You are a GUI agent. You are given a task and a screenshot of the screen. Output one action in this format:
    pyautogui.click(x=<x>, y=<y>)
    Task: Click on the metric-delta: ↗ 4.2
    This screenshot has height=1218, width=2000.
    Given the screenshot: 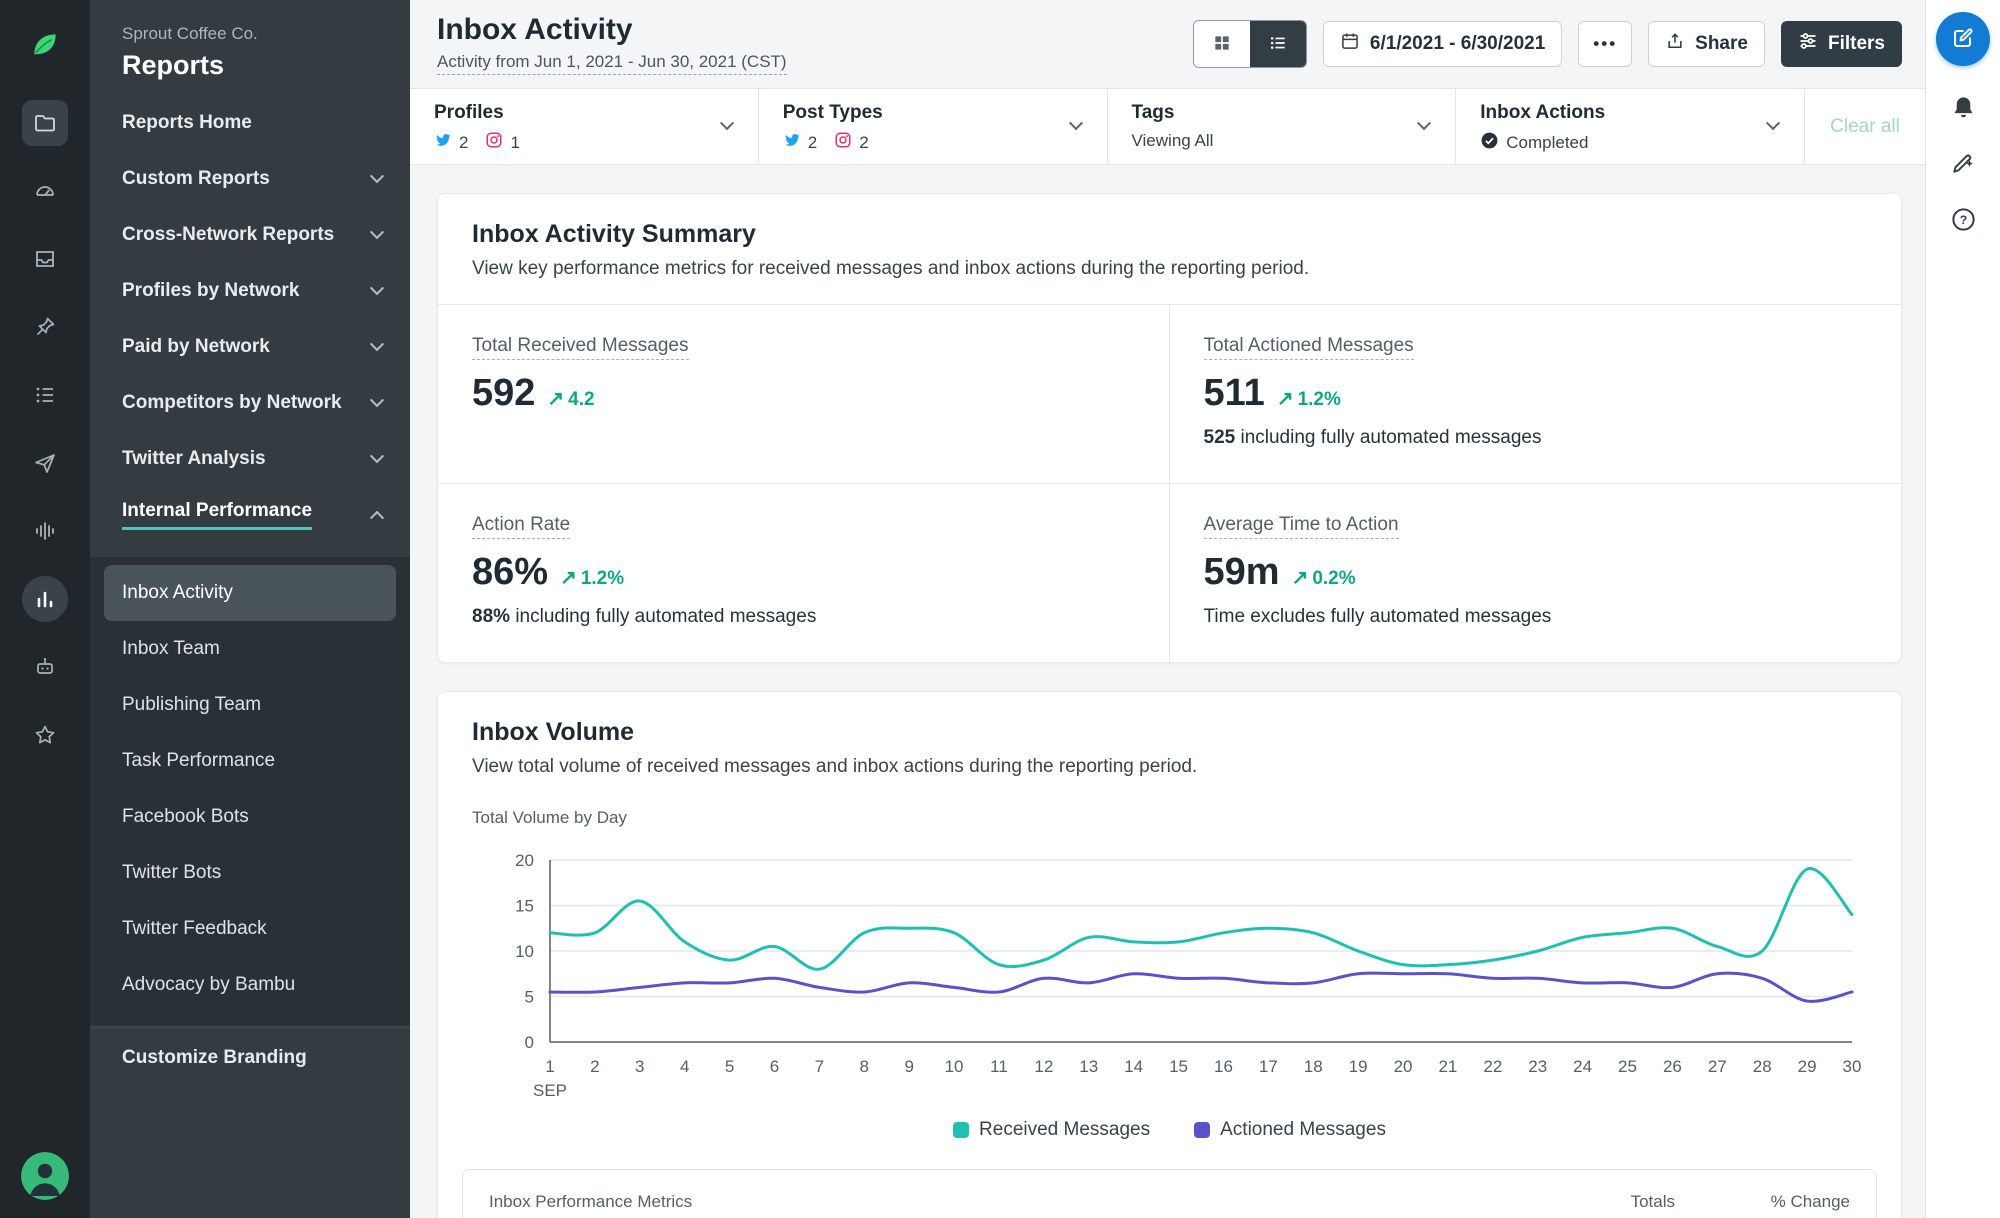 What is the action you would take?
    pyautogui.click(x=571, y=399)
    